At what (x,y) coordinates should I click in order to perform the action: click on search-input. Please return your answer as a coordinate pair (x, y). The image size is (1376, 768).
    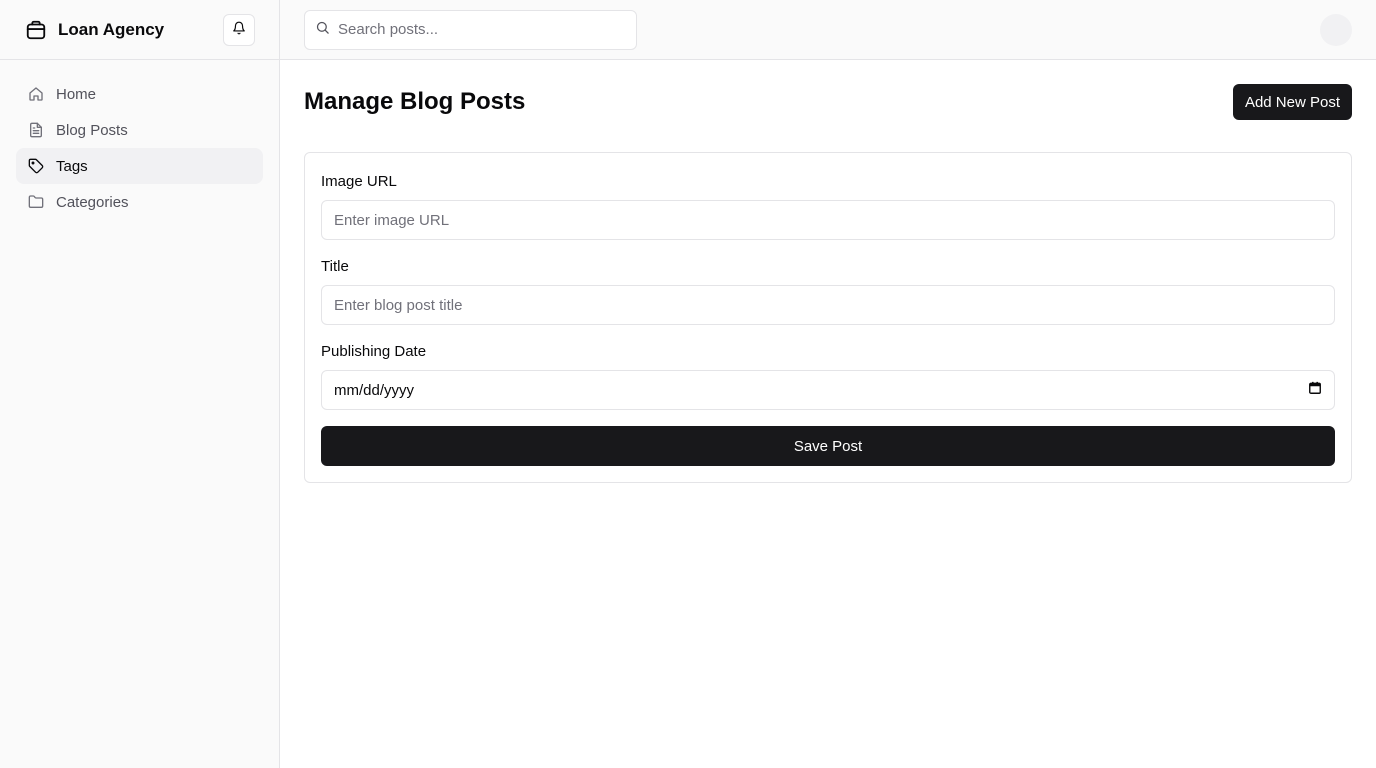
    Looking at the image, I should click on (482, 29).